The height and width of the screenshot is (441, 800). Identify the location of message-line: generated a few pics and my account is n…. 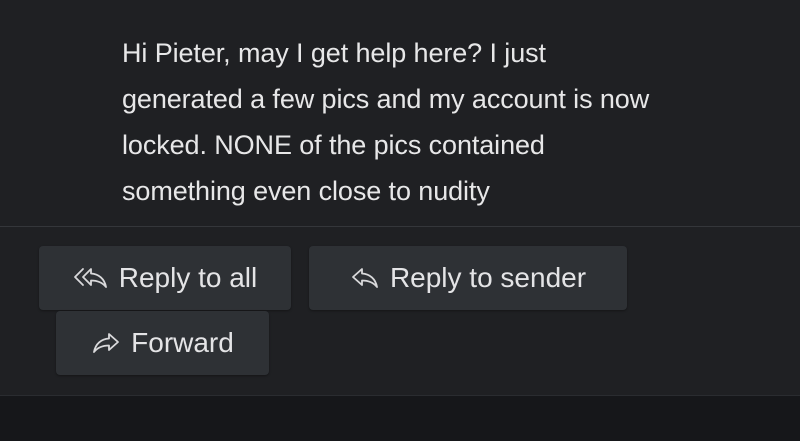
(386, 99).